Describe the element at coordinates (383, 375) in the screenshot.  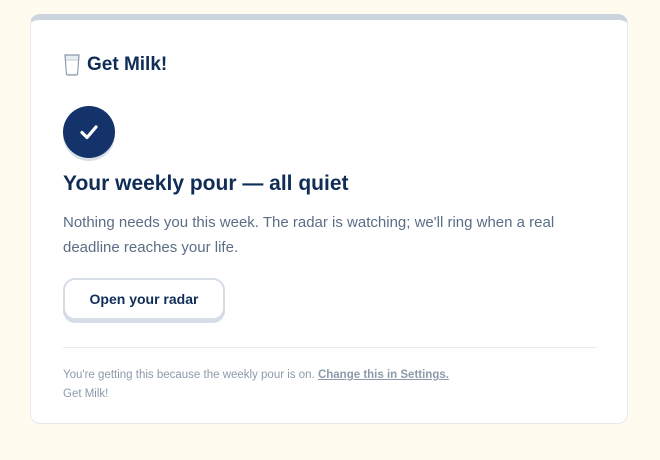
I see `settings-link: Change this in Settings.` at that location.